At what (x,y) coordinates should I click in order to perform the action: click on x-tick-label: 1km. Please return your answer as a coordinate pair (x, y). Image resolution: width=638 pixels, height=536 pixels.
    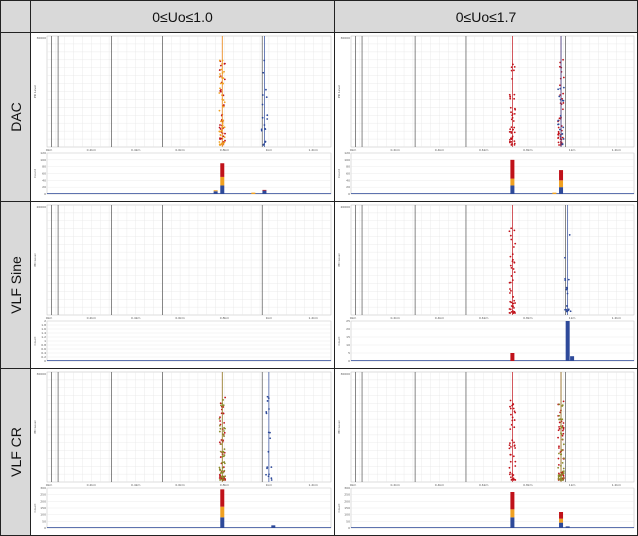
    Looking at the image, I should click on (269, 150).